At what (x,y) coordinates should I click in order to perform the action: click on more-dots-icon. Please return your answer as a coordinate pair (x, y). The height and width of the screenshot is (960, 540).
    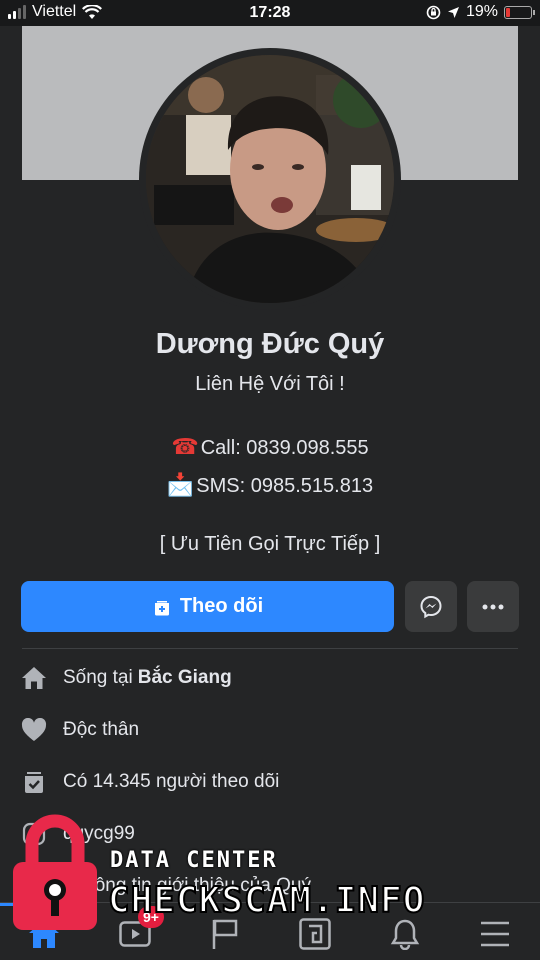
    Looking at the image, I should click on (493, 606).